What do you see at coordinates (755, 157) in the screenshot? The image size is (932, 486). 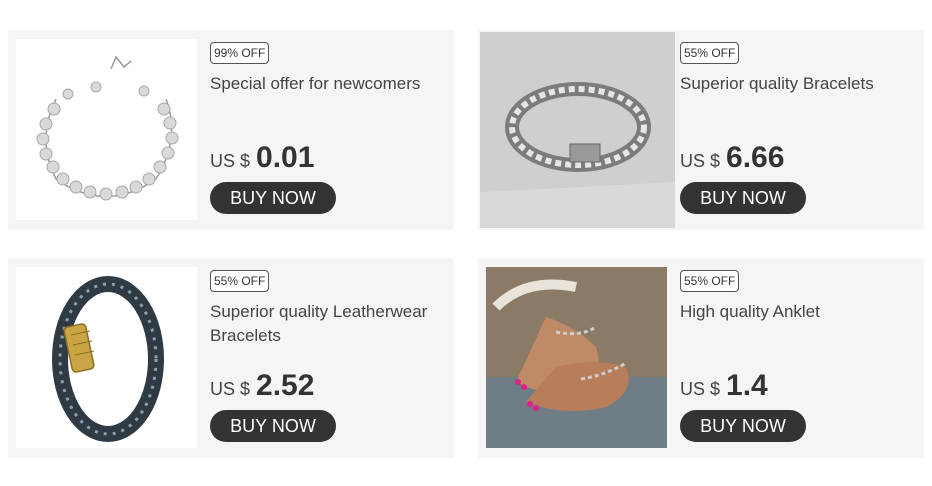 I see `price-amount: 6.66` at bounding box center [755, 157].